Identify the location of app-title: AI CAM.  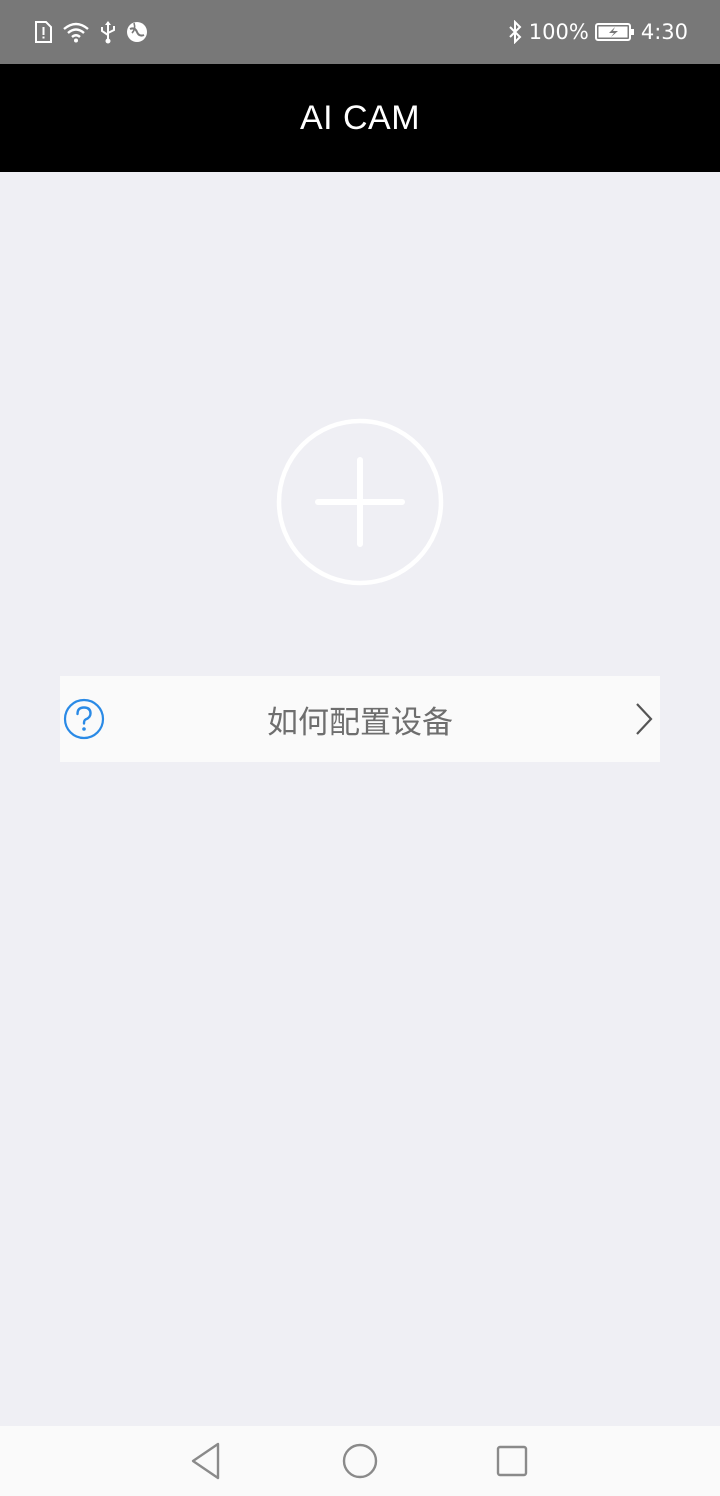
(360, 117).